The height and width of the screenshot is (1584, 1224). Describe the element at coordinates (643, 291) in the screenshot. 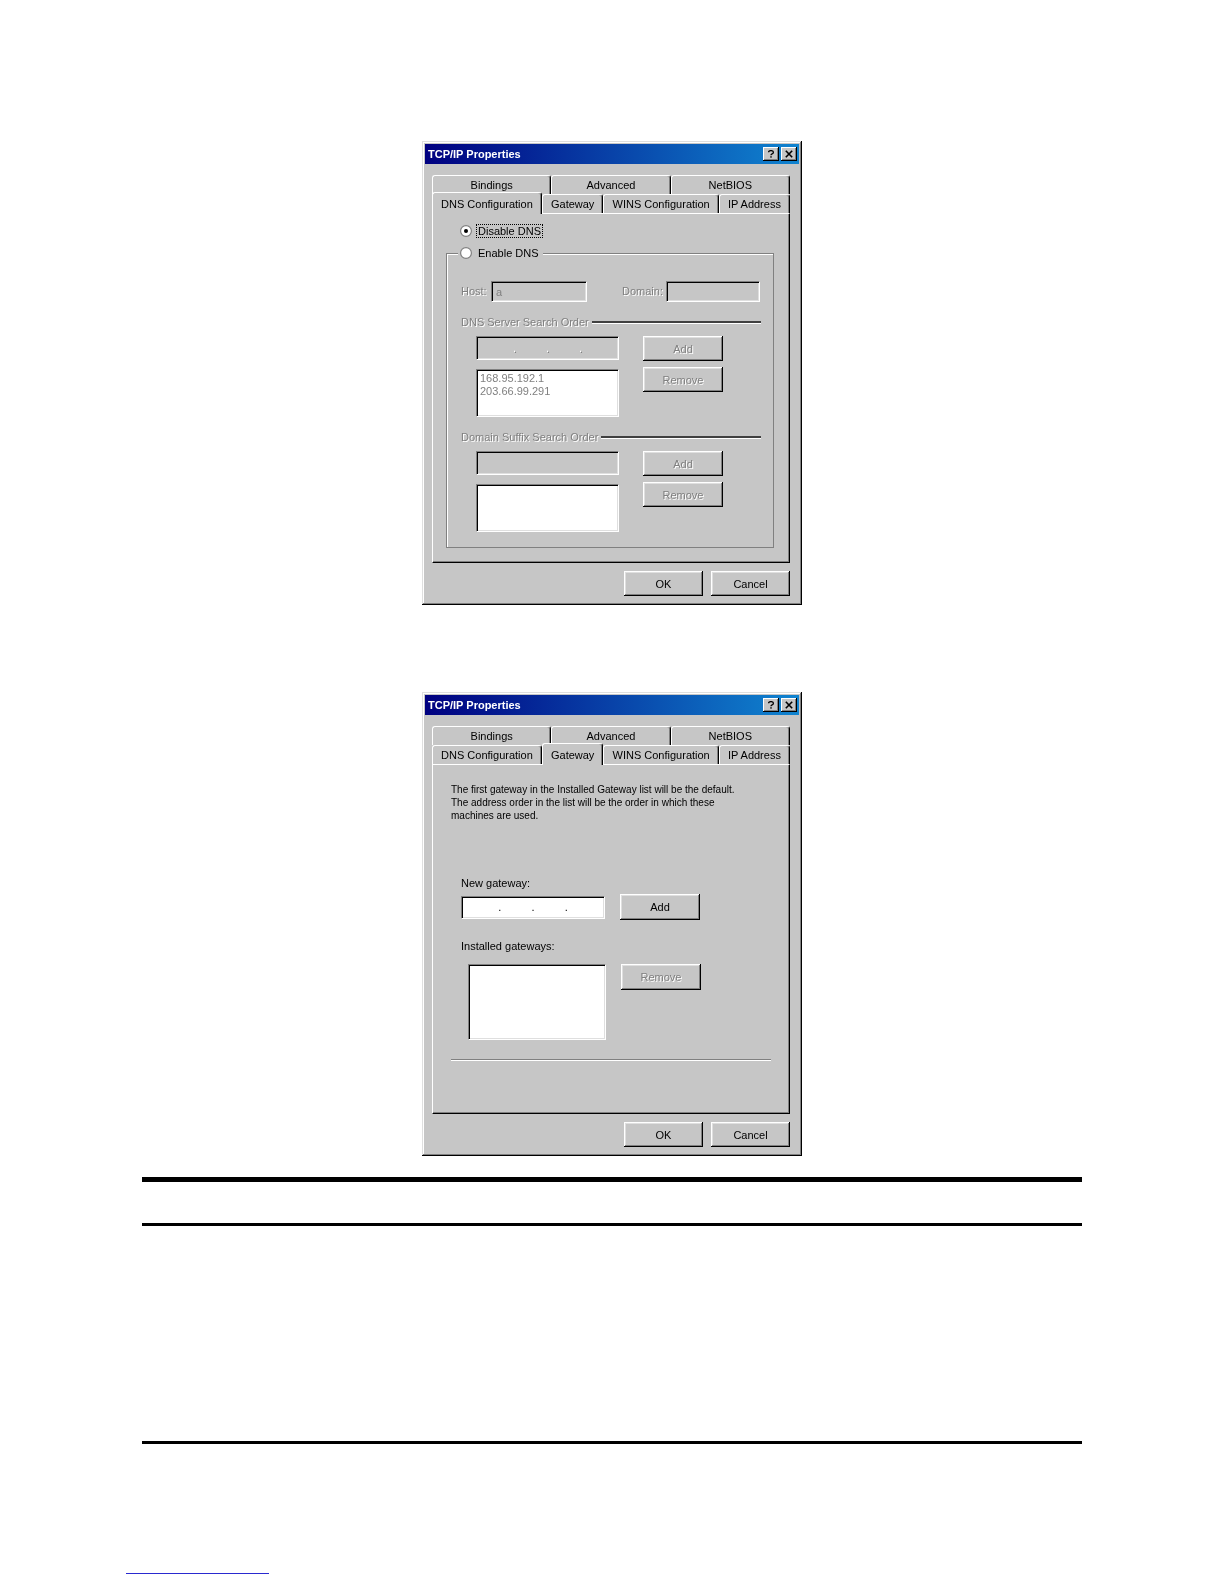

I see `field-label: Domain:` at that location.